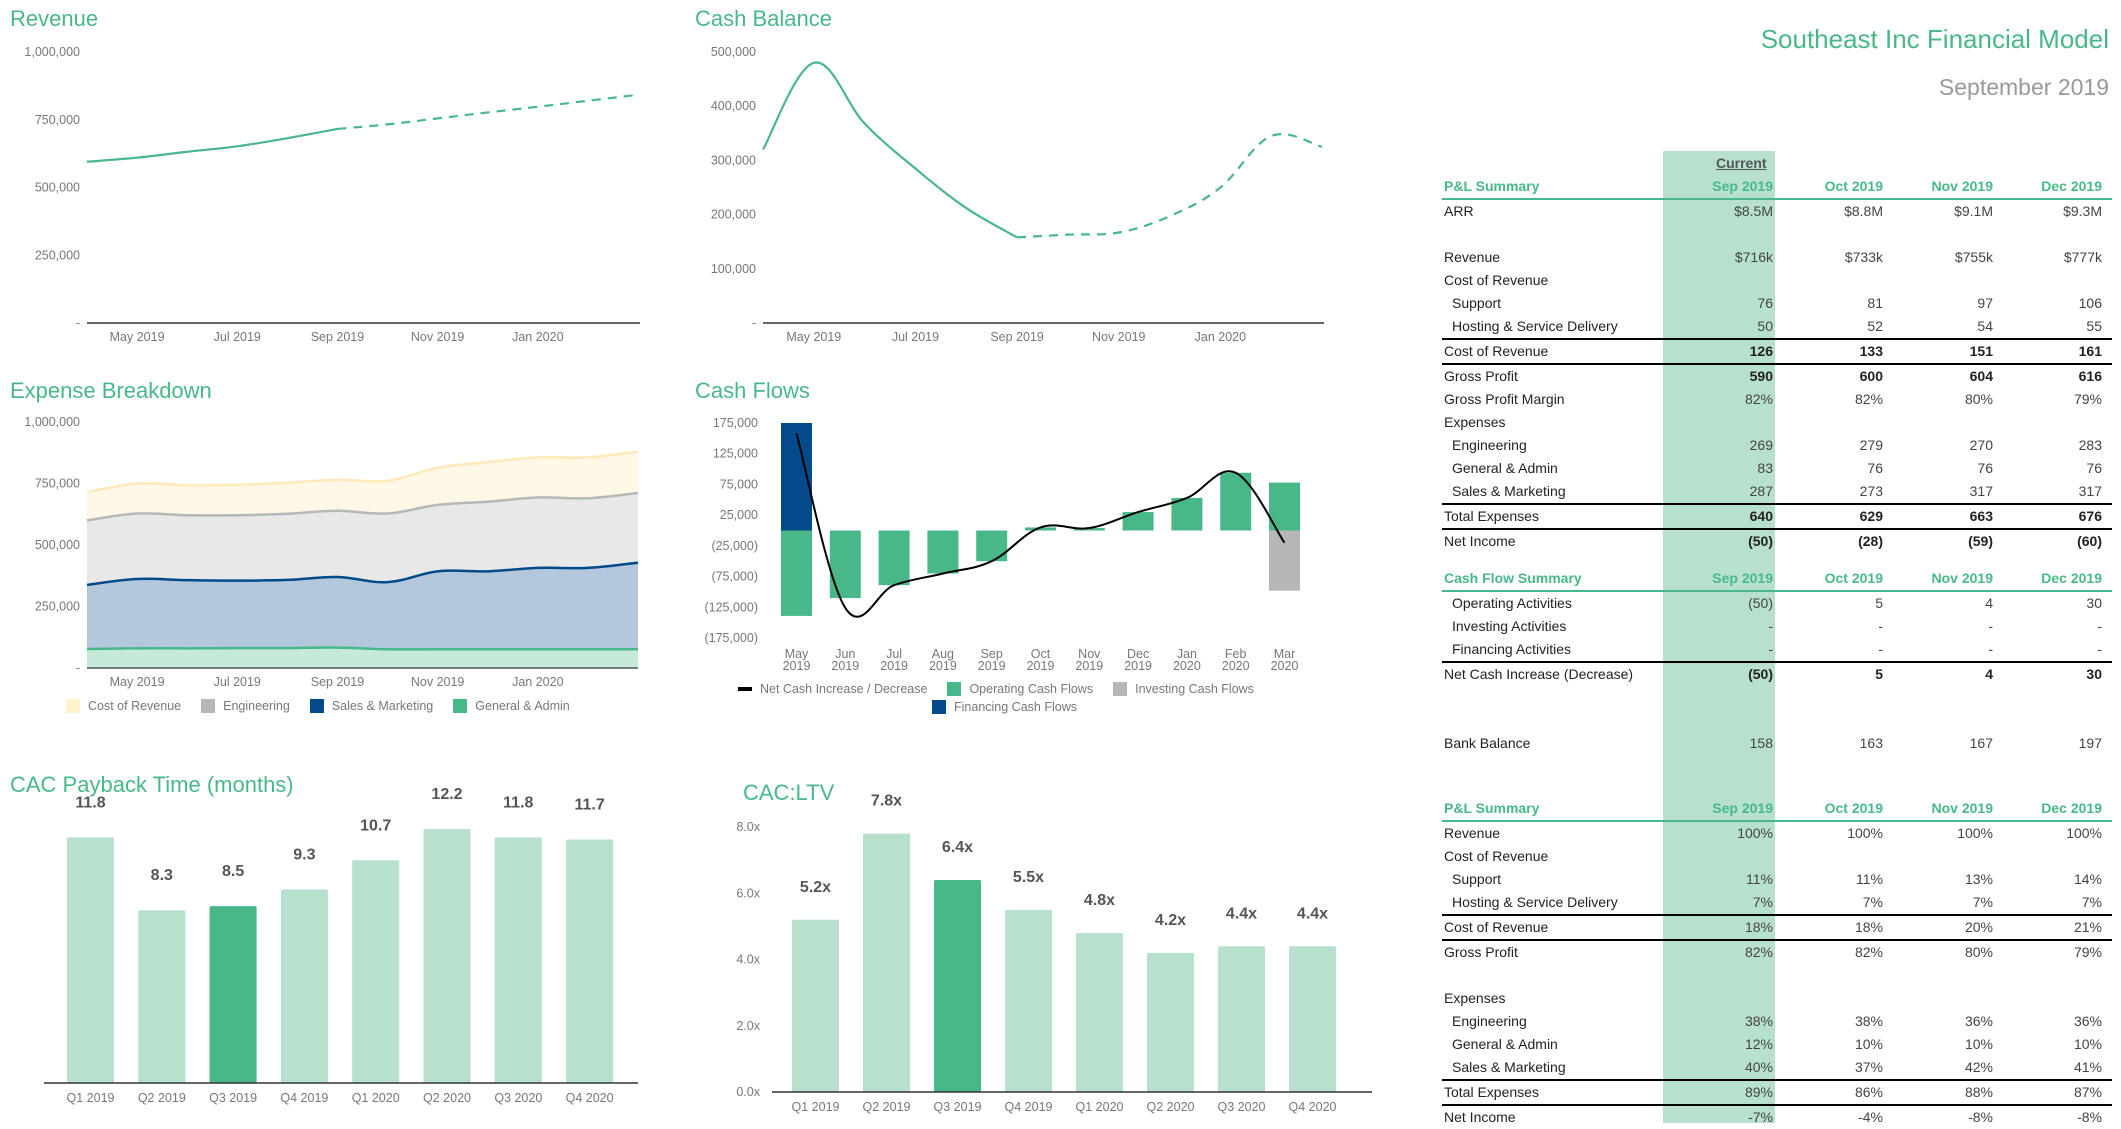  Describe the element at coordinates (1761, 743) in the screenshot. I see `cell-value: 158` at that location.